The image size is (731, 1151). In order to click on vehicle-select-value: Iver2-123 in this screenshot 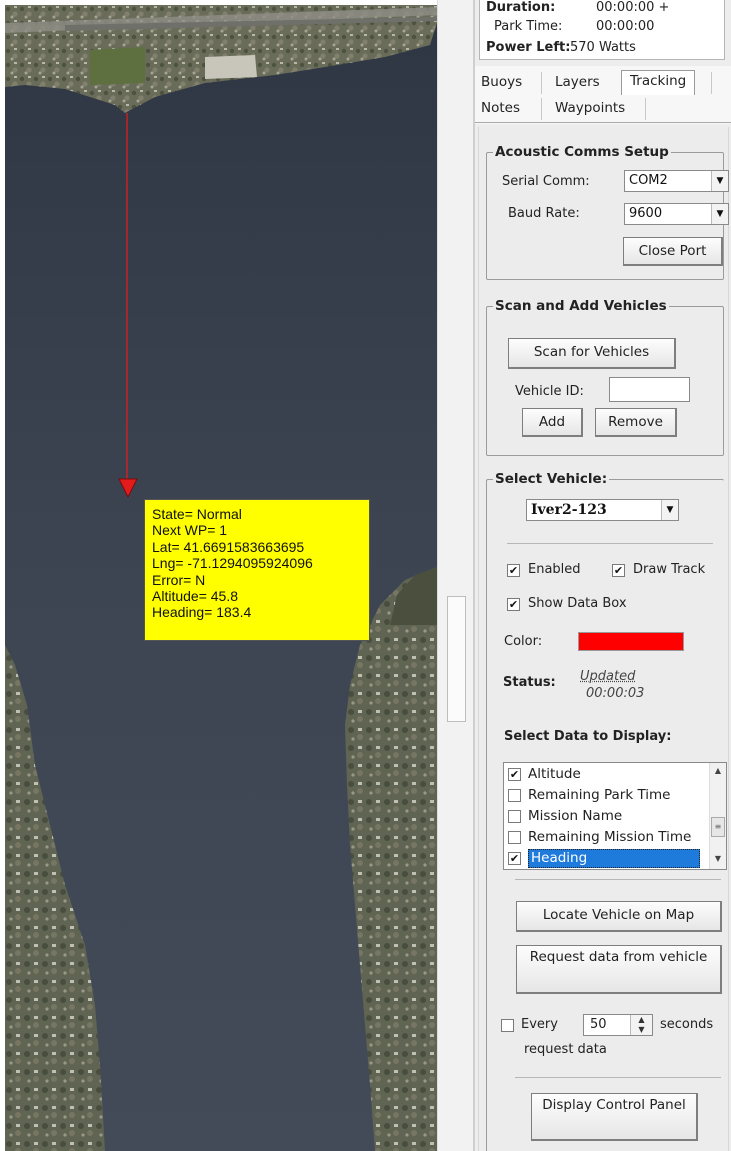, I will do `click(569, 510)`.